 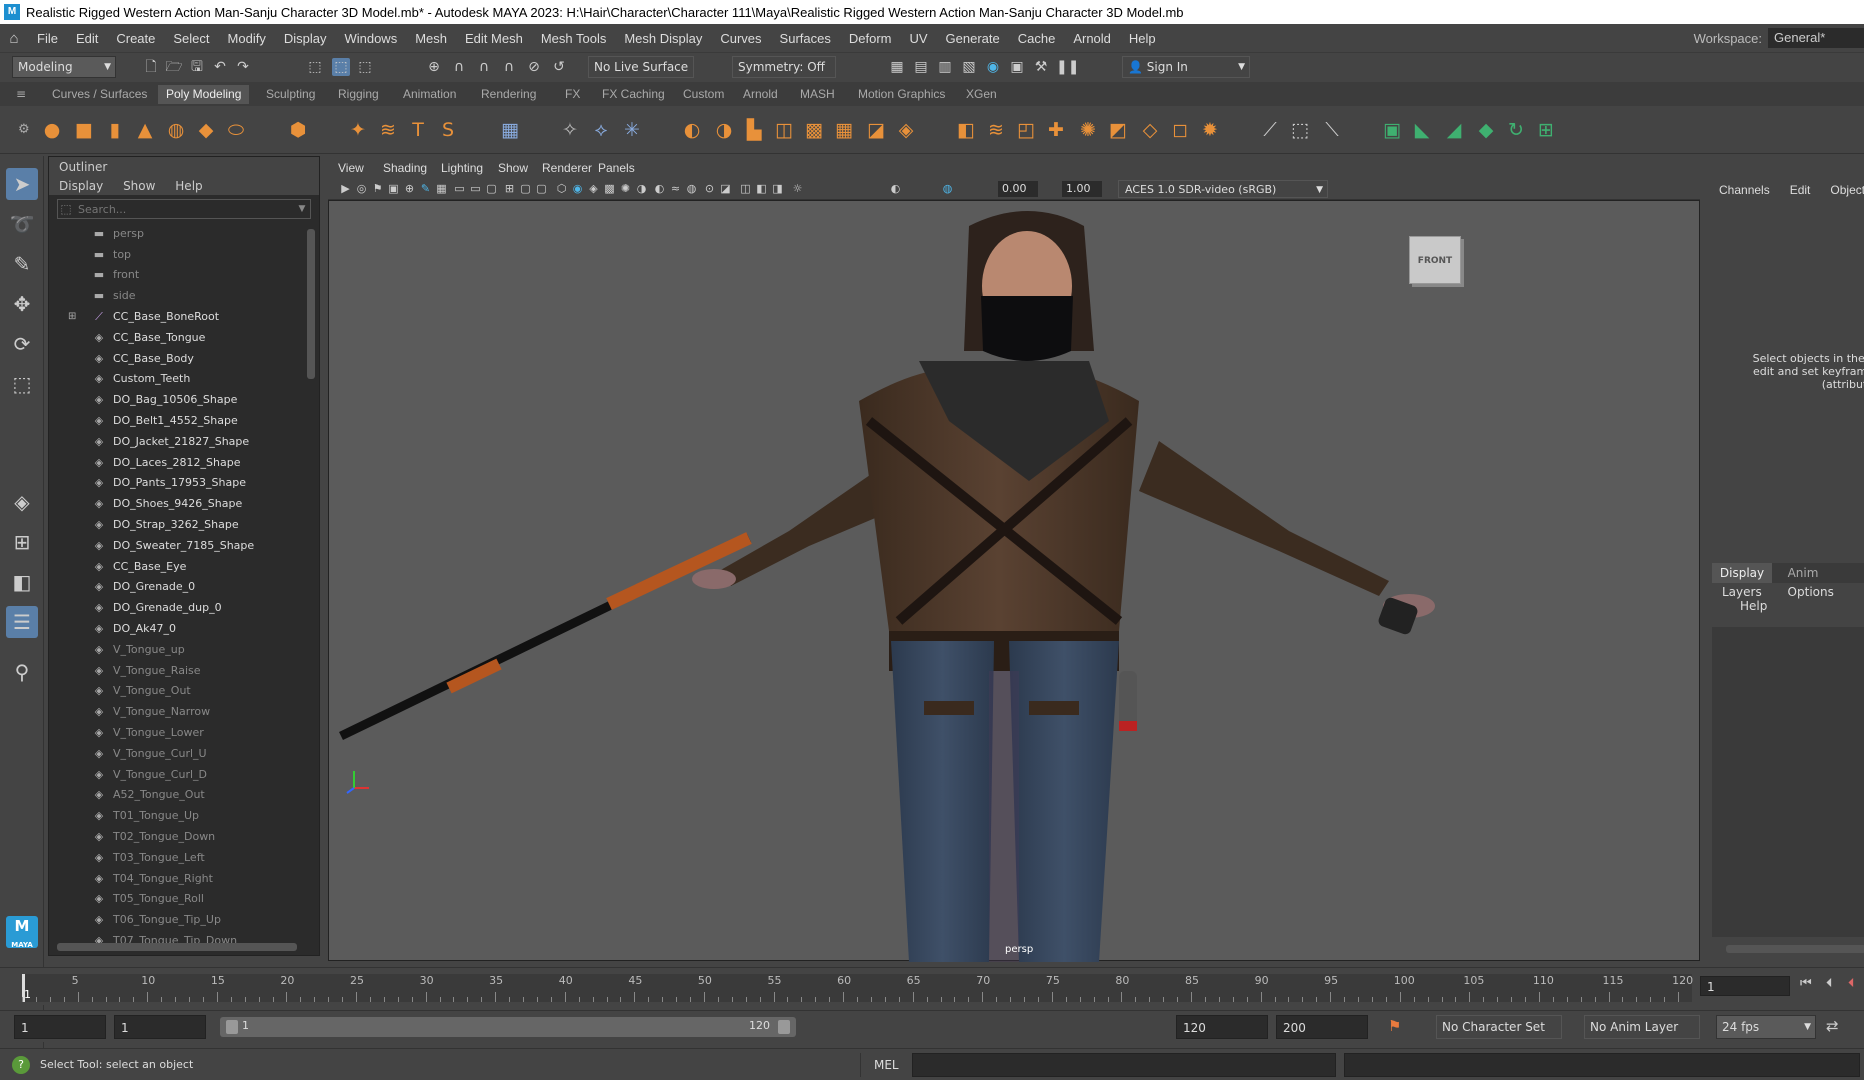 What do you see at coordinates (184, 919) in the screenshot?
I see `outliner-item: ◈ T06_Tongue_Tip_Up` at bounding box center [184, 919].